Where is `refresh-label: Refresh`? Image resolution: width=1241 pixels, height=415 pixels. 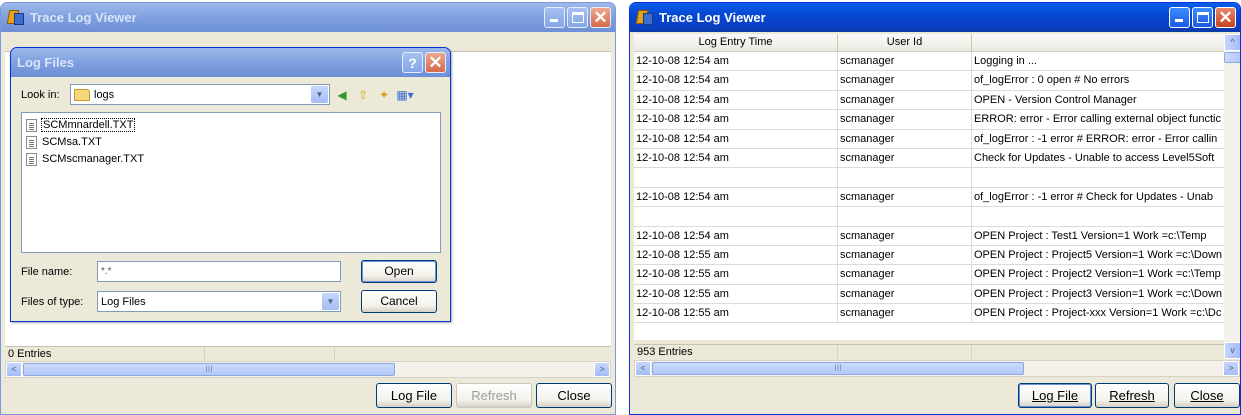
refresh-label: Refresh is located at coordinates (1132, 395).